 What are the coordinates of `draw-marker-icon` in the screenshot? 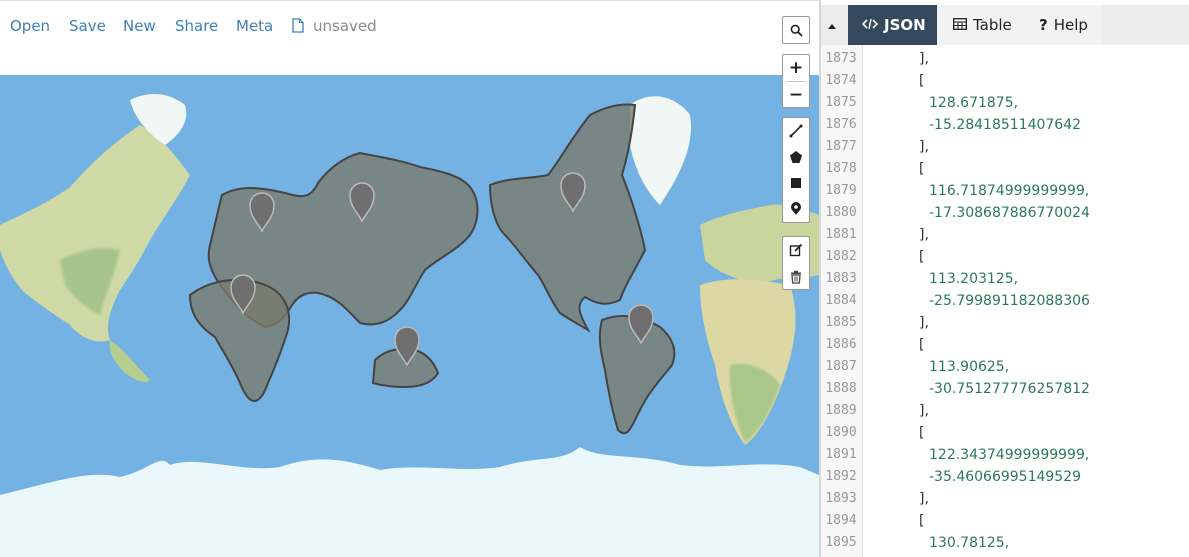 It's located at (796, 209).